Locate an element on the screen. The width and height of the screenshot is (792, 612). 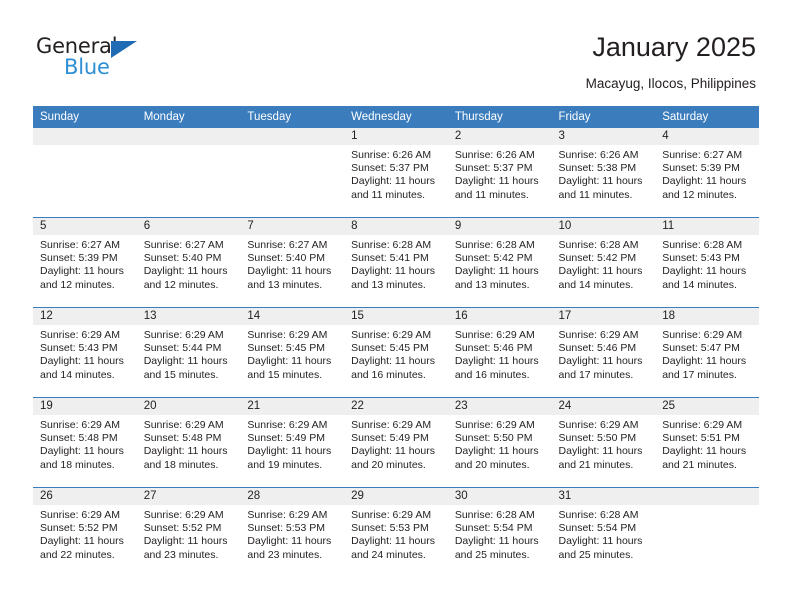
daylight-duration-line2: and 13 minutes. is located at coordinates (388, 284).